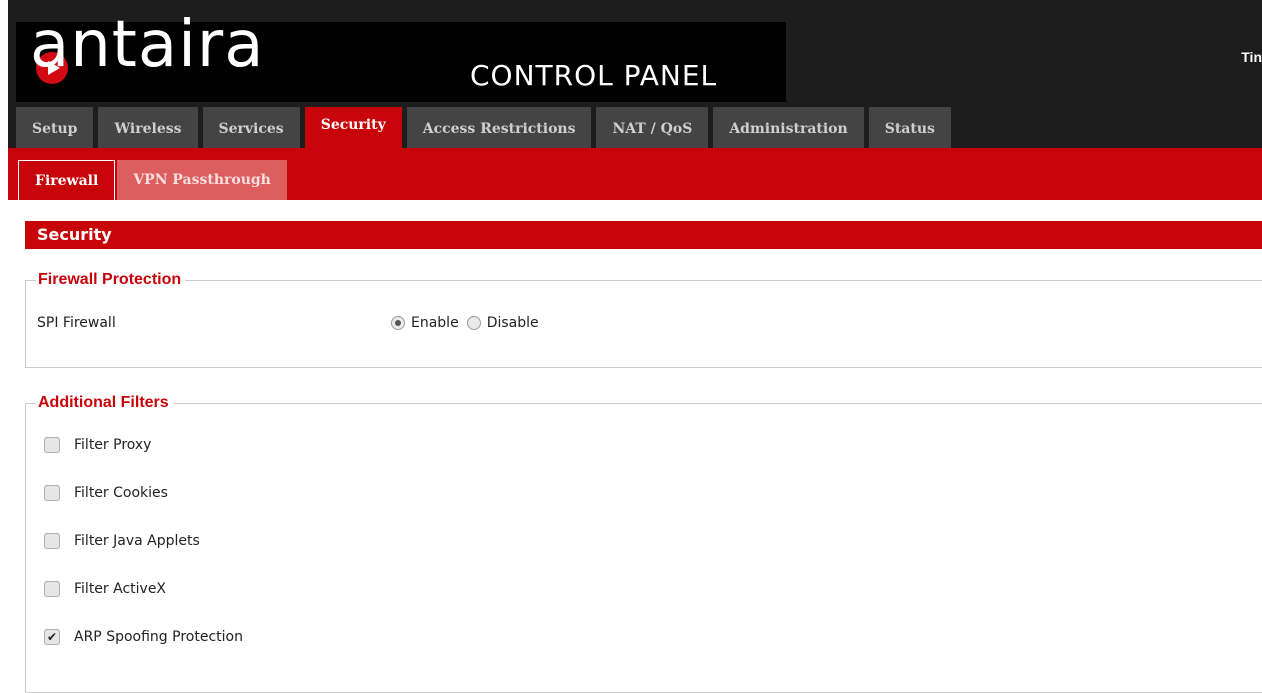 Image resolution: width=1262 pixels, height=693 pixels. Describe the element at coordinates (643, 319) in the screenshot. I see `firewall-protection-fieldset: Firewall Protection` at that location.